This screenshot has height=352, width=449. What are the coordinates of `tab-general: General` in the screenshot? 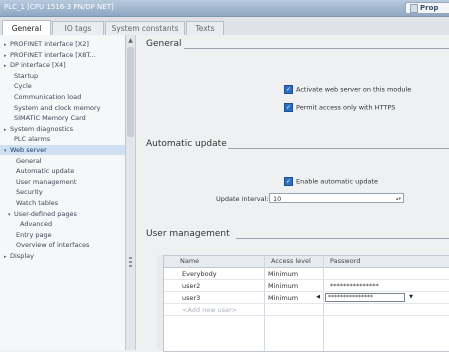 It's located at (26, 28).